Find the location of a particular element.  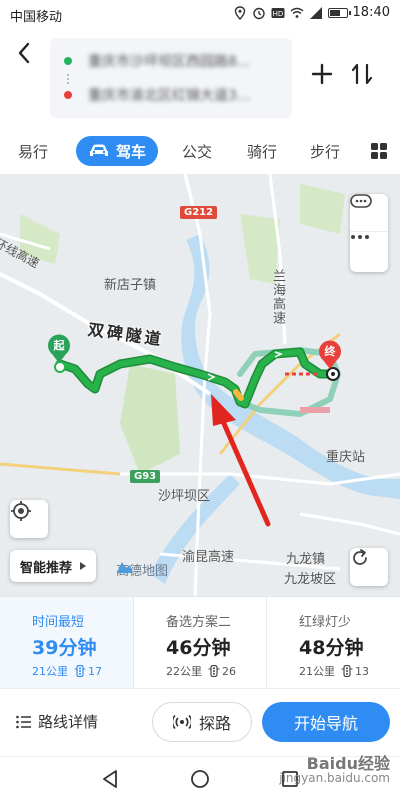

swap-icon is located at coordinates (362, 74).